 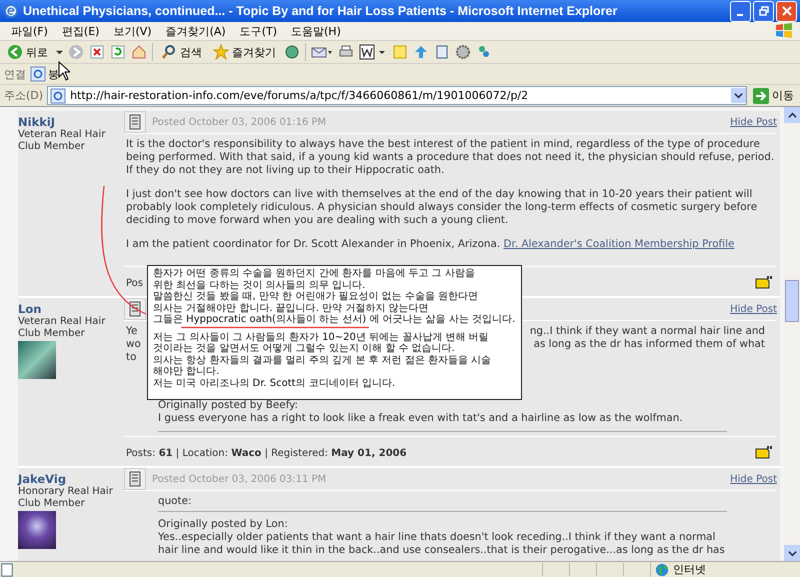 What do you see at coordinates (42, 479) in the screenshot?
I see `author-name: JakeVig` at bounding box center [42, 479].